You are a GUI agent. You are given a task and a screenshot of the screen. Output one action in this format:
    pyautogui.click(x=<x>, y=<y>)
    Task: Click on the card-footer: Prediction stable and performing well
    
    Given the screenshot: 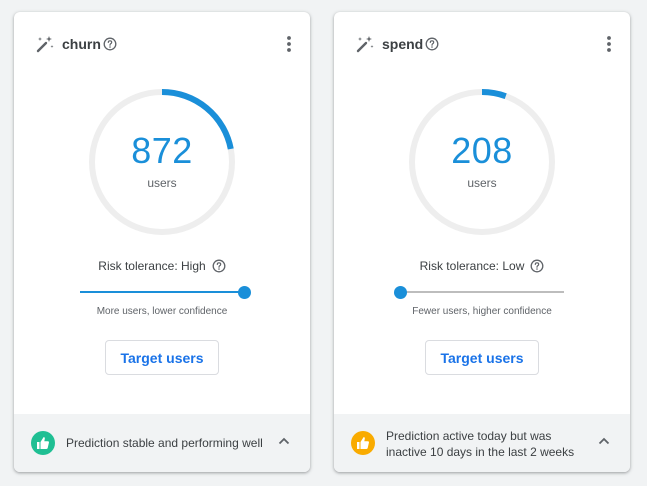 What is the action you would take?
    pyautogui.click(x=162, y=443)
    